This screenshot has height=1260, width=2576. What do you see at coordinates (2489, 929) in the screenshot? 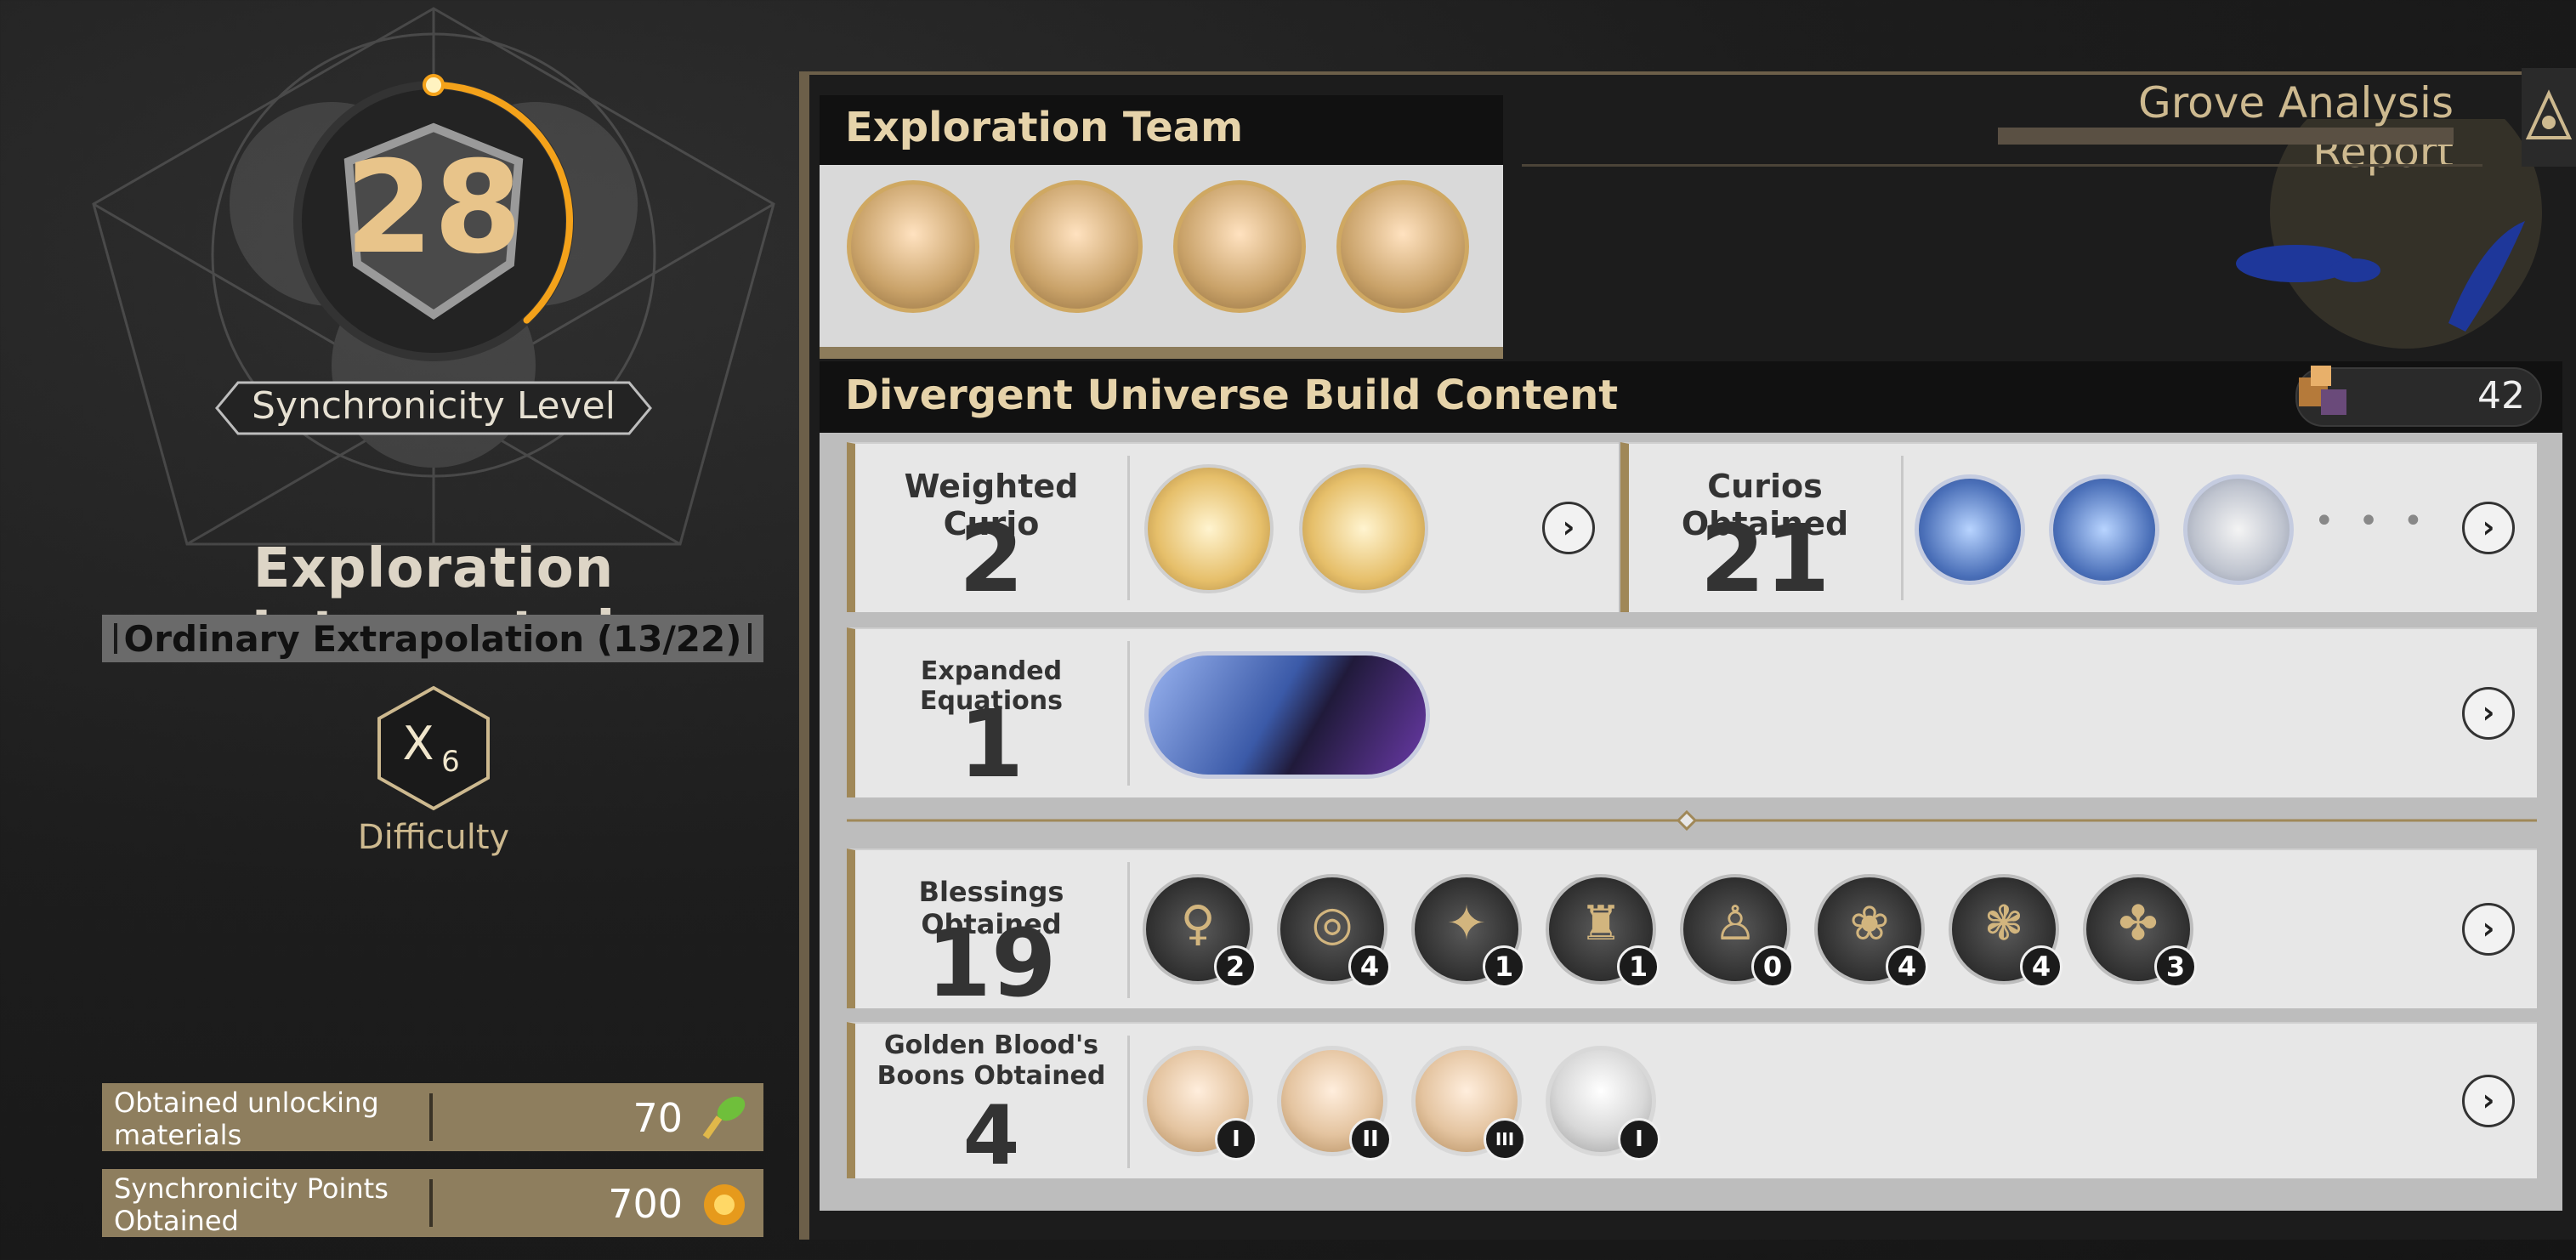
I see `blessings-arrow-button: ›` at bounding box center [2489, 929].